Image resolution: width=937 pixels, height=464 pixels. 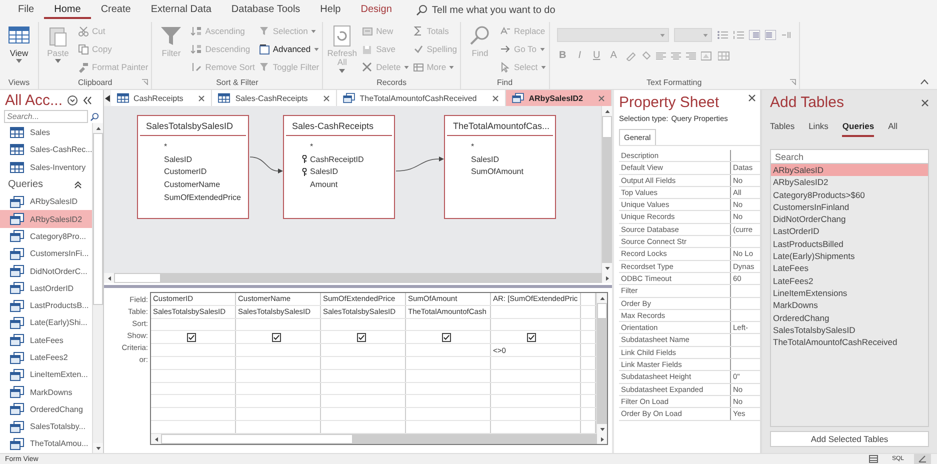 What do you see at coordinates (818, 129) in the screenshot?
I see `tab: Links` at bounding box center [818, 129].